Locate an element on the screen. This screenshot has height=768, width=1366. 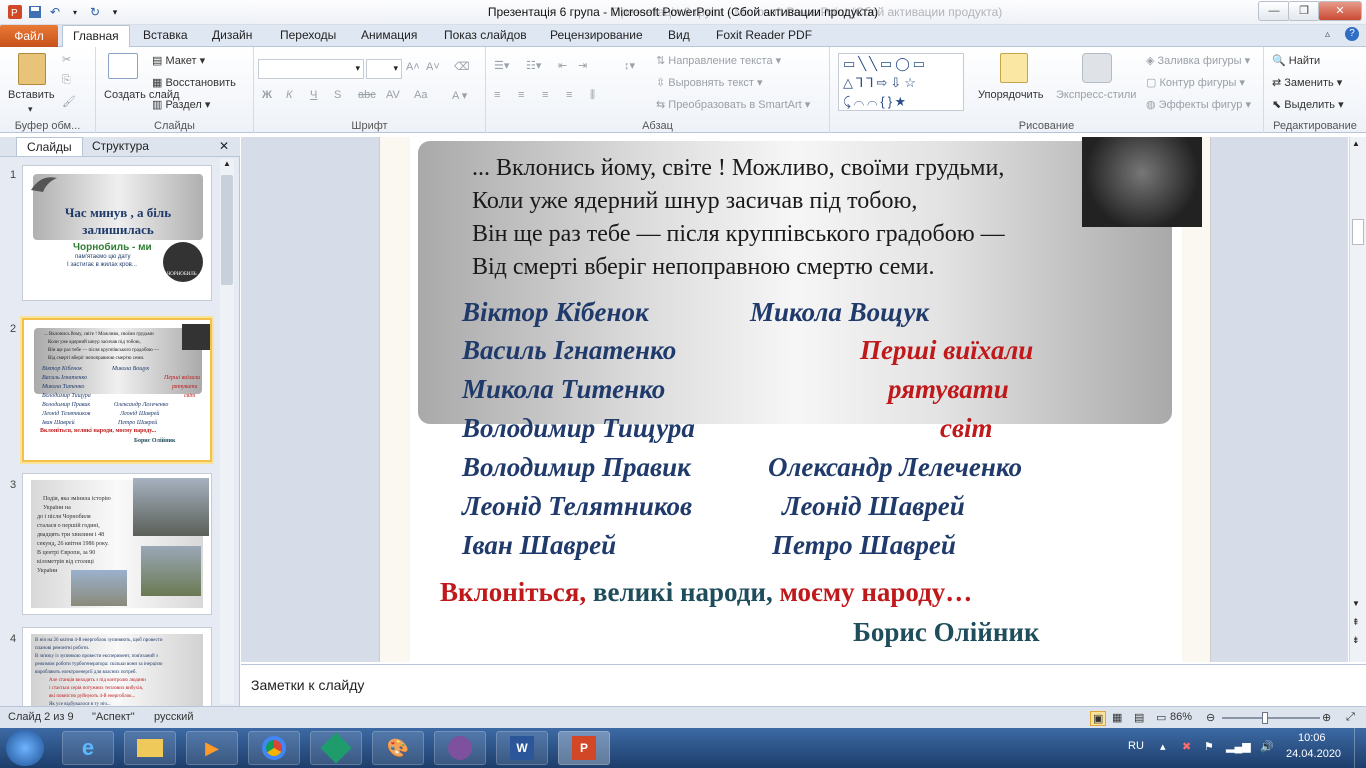
arrange-button: Упорядочить is located at coordinates (1010, 95).